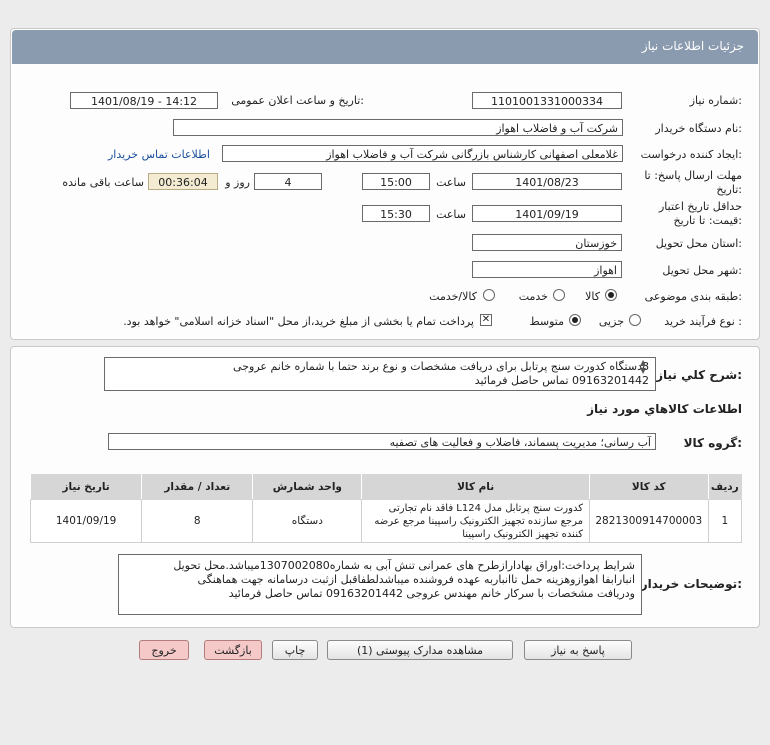 The width and height of the screenshot is (770, 745). I want to click on reply-date-field: 1401/08/23, so click(547, 181).